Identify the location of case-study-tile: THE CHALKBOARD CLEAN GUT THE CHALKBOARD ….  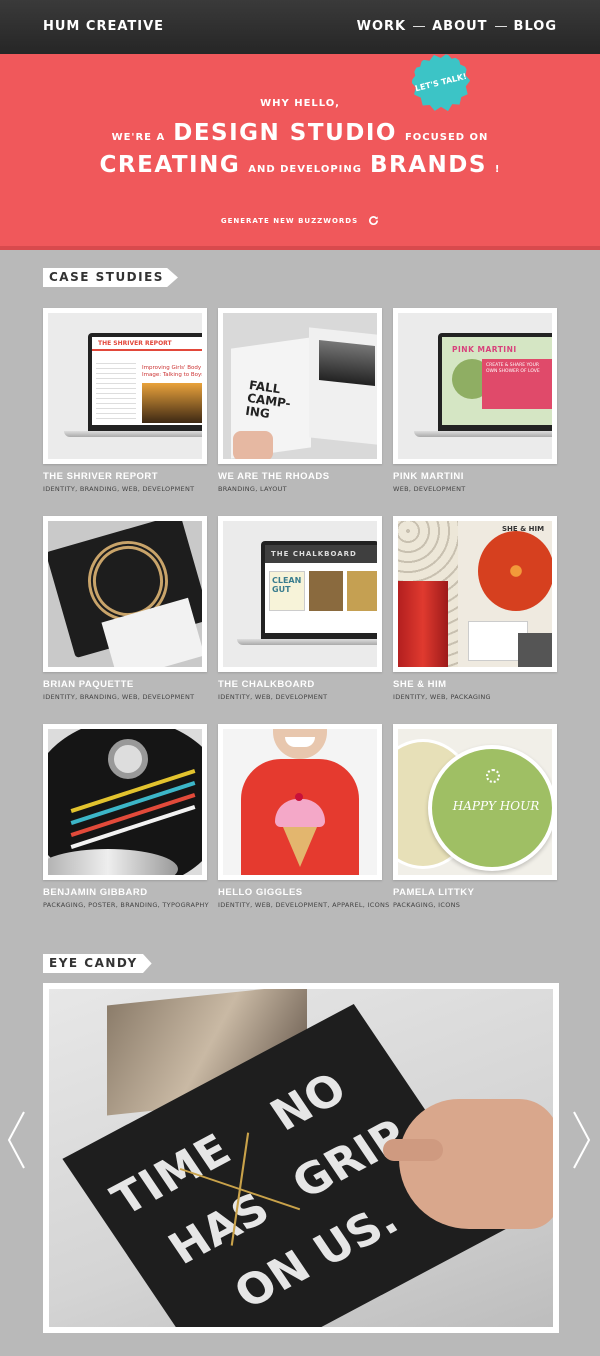
(300, 608).